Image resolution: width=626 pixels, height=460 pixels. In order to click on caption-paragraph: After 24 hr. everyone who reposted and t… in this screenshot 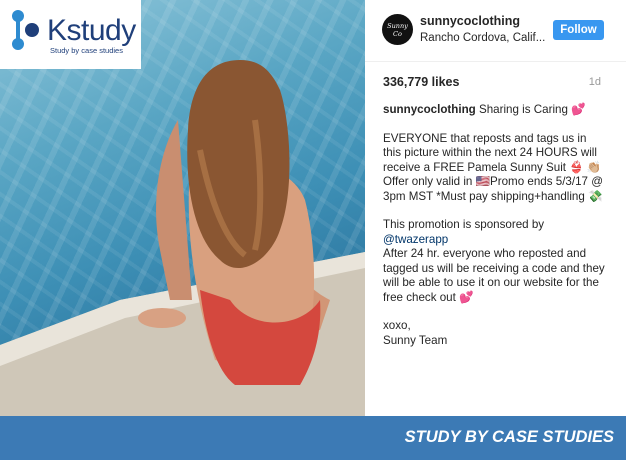, I will do `click(495, 275)`.